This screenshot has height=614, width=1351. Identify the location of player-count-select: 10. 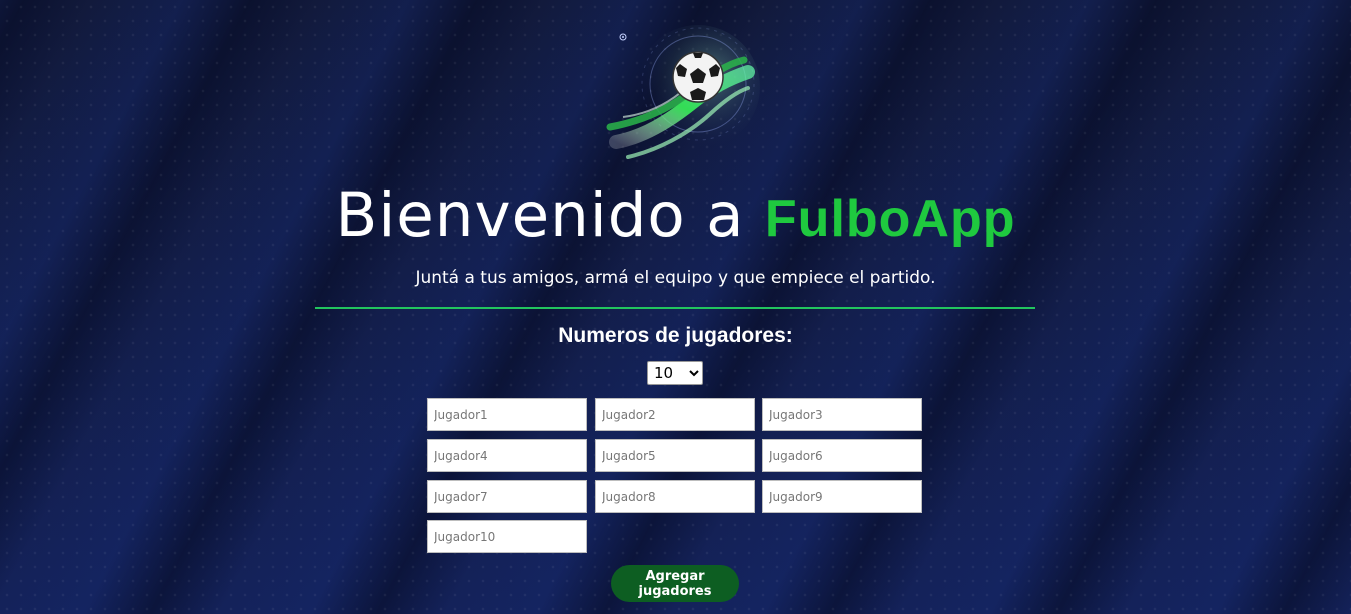
(675, 373).